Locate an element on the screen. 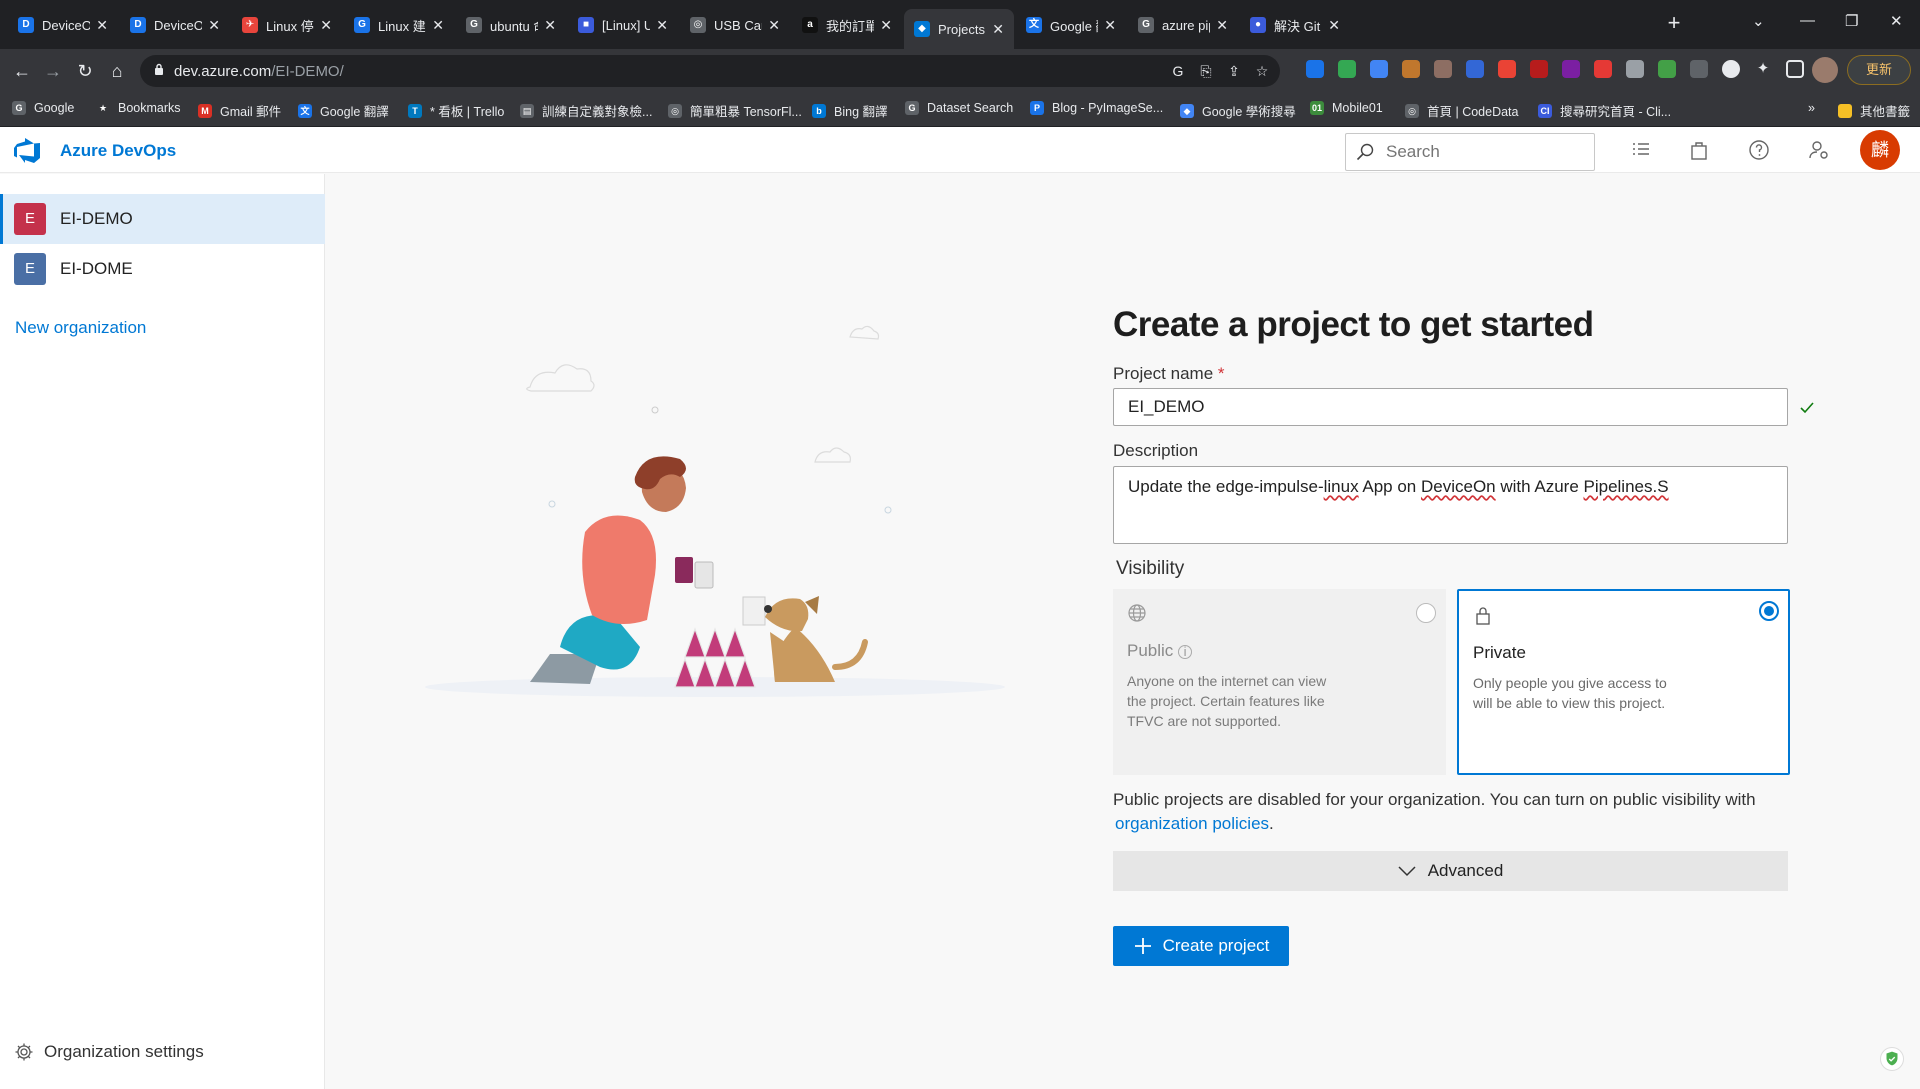 This screenshot has height=1089, width=1920. bookmark-item: b Bing 翻譯 is located at coordinates (850, 110).